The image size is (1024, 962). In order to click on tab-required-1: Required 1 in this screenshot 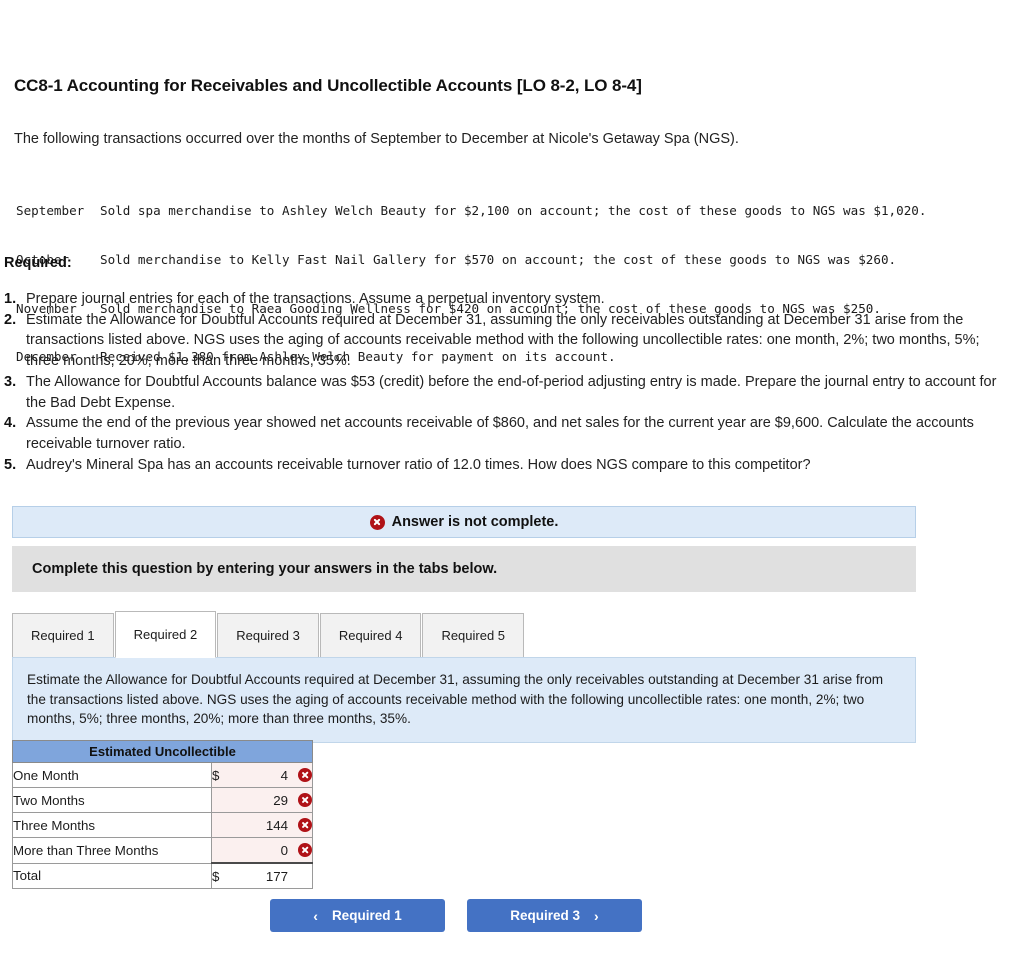, I will do `click(63, 635)`.